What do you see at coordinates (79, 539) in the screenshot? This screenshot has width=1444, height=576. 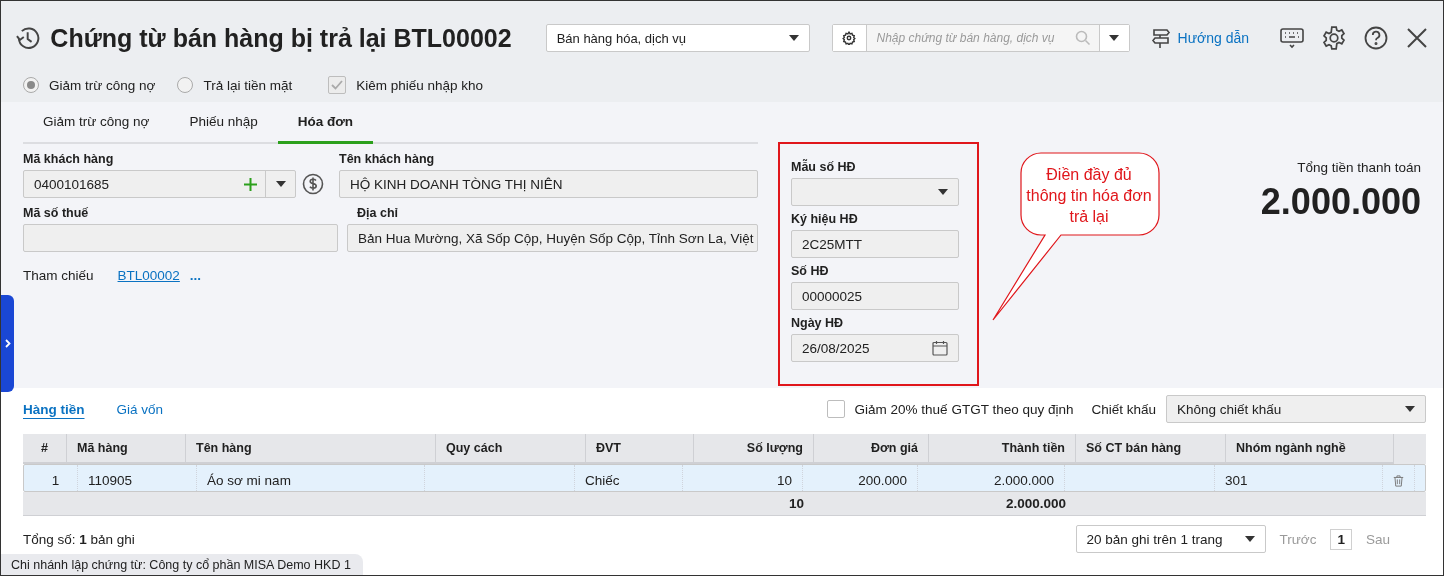 I see `record-count: Tổng số: 1 bản ghi` at bounding box center [79, 539].